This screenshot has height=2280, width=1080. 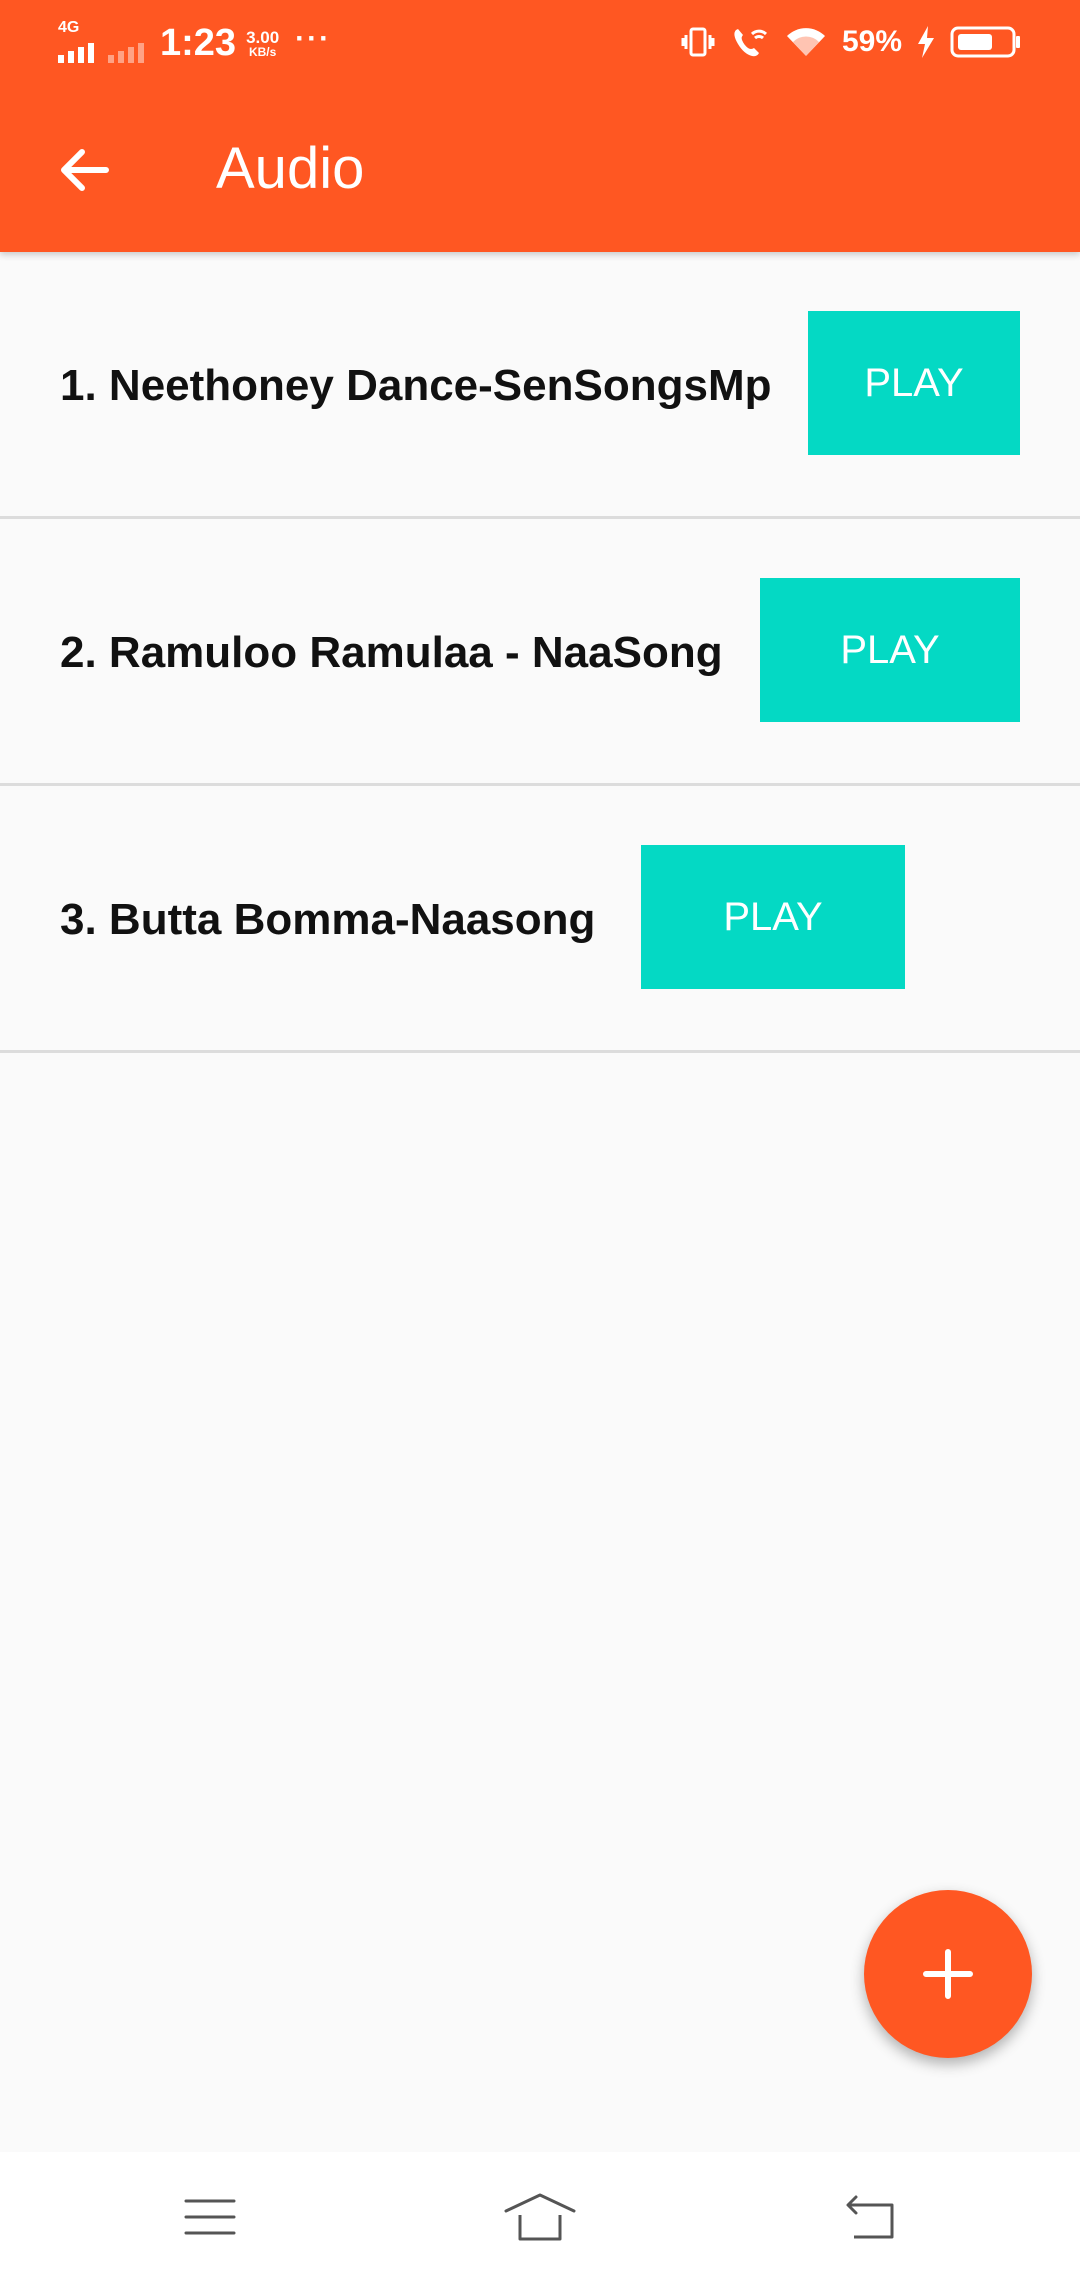 I want to click on track-row: 1. Neethoney Dance-SenSongsMp PLAY, so click(x=540, y=385).